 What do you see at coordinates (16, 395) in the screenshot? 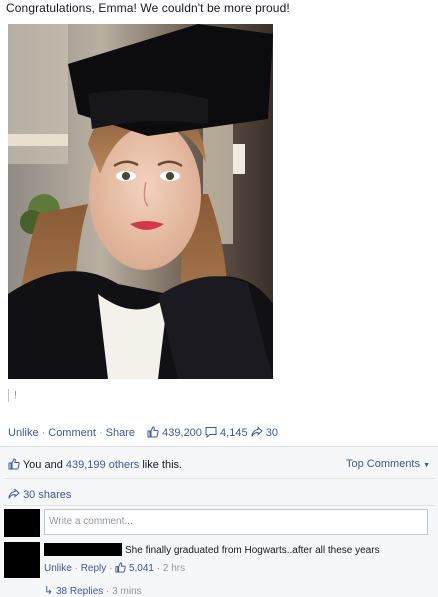
I see `attachment-mark: !` at bounding box center [16, 395].